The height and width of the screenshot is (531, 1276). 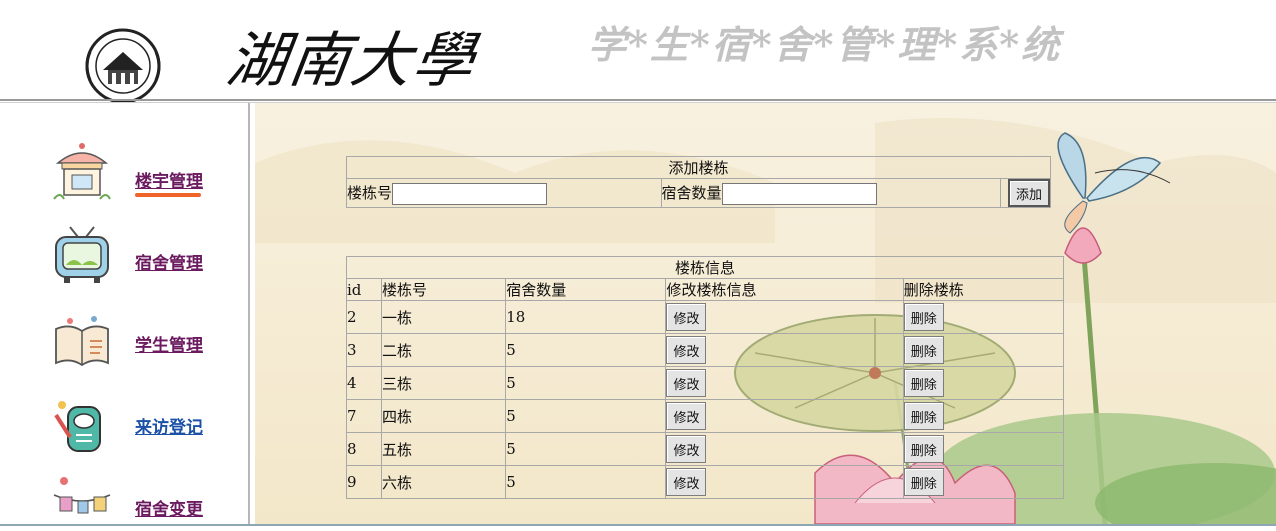 I want to click on table-row: 7 四栋 5 修改 删除, so click(x=705, y=416).